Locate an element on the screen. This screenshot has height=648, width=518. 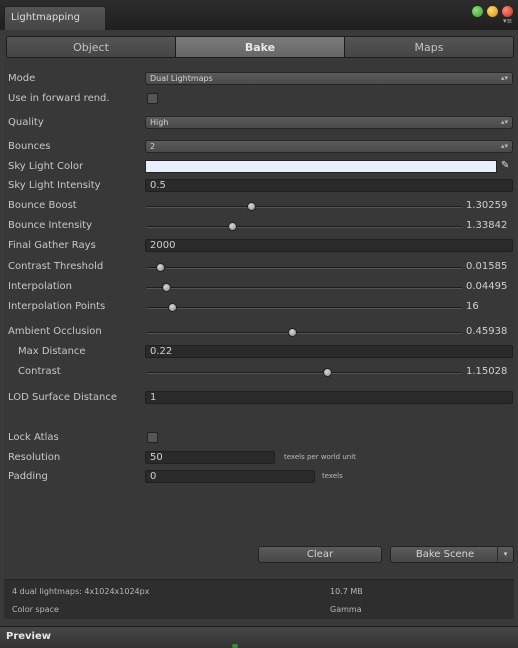
lock-atlas-checkbox is located at coordinates (152, 437).